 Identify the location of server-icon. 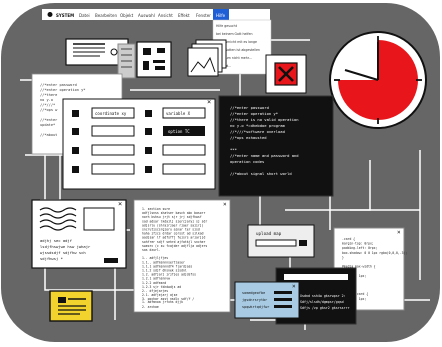
(126, 61).